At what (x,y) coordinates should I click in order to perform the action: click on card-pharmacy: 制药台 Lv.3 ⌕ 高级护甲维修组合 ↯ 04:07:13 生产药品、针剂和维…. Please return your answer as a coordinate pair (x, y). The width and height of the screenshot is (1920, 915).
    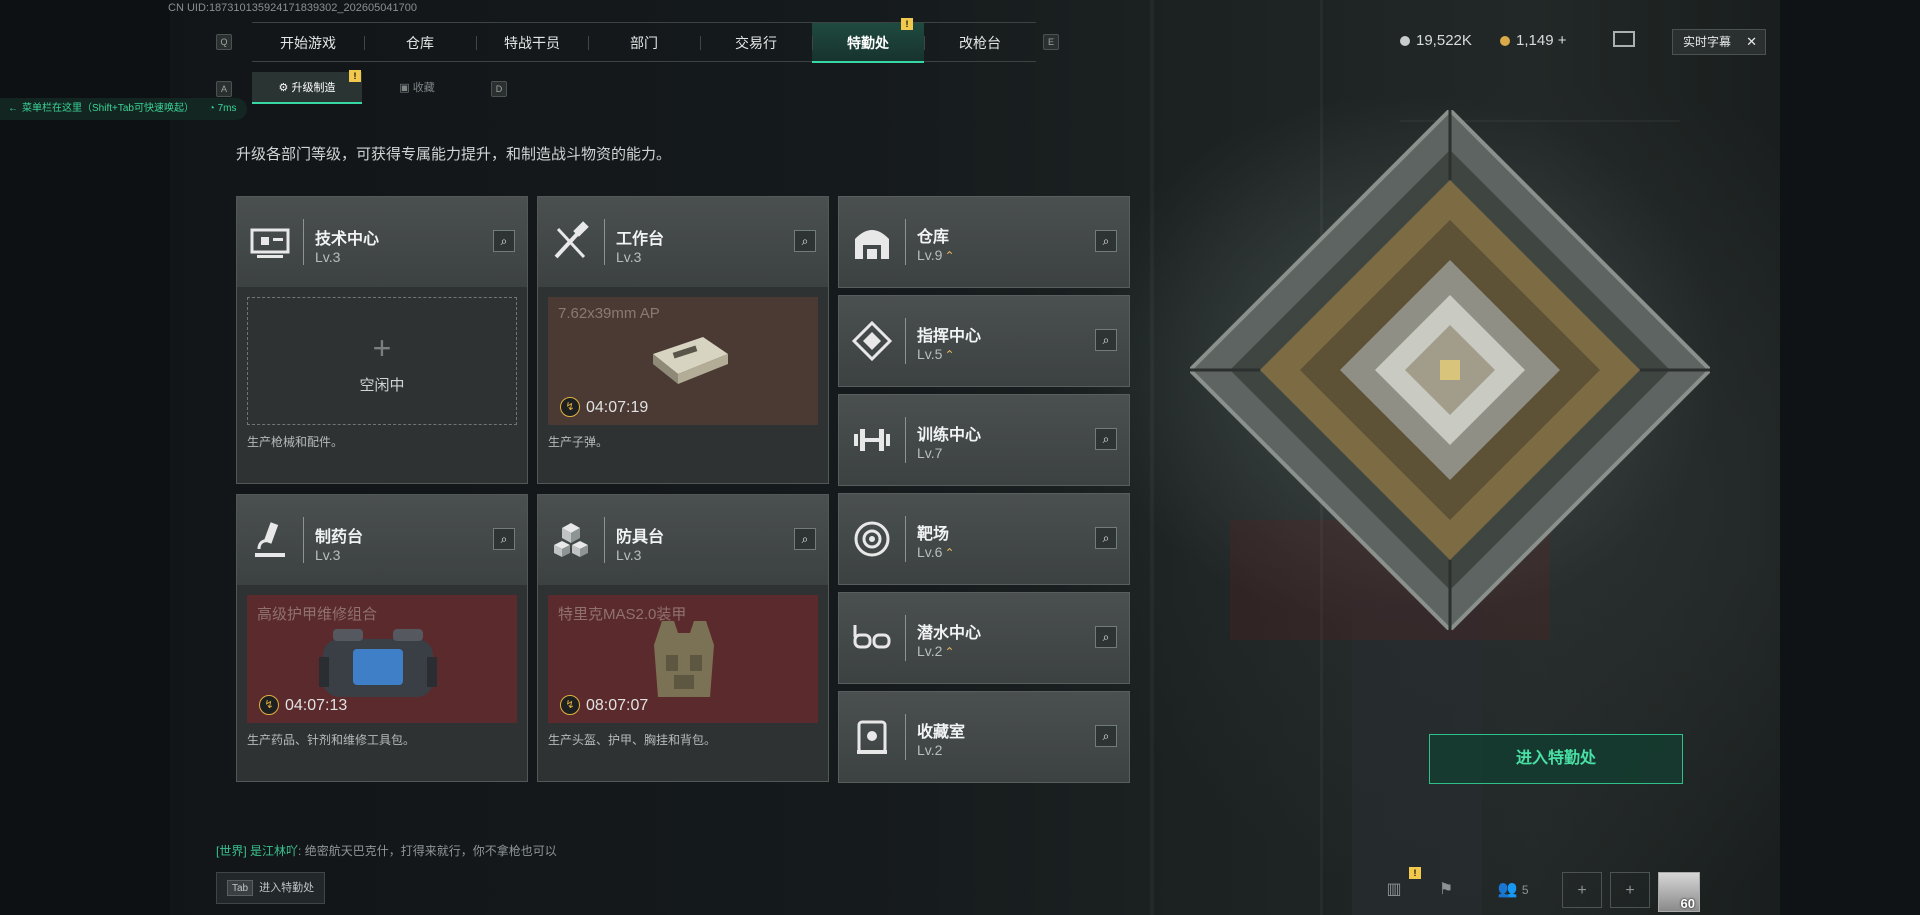
    Looking at the image, I should click on (382, 638).